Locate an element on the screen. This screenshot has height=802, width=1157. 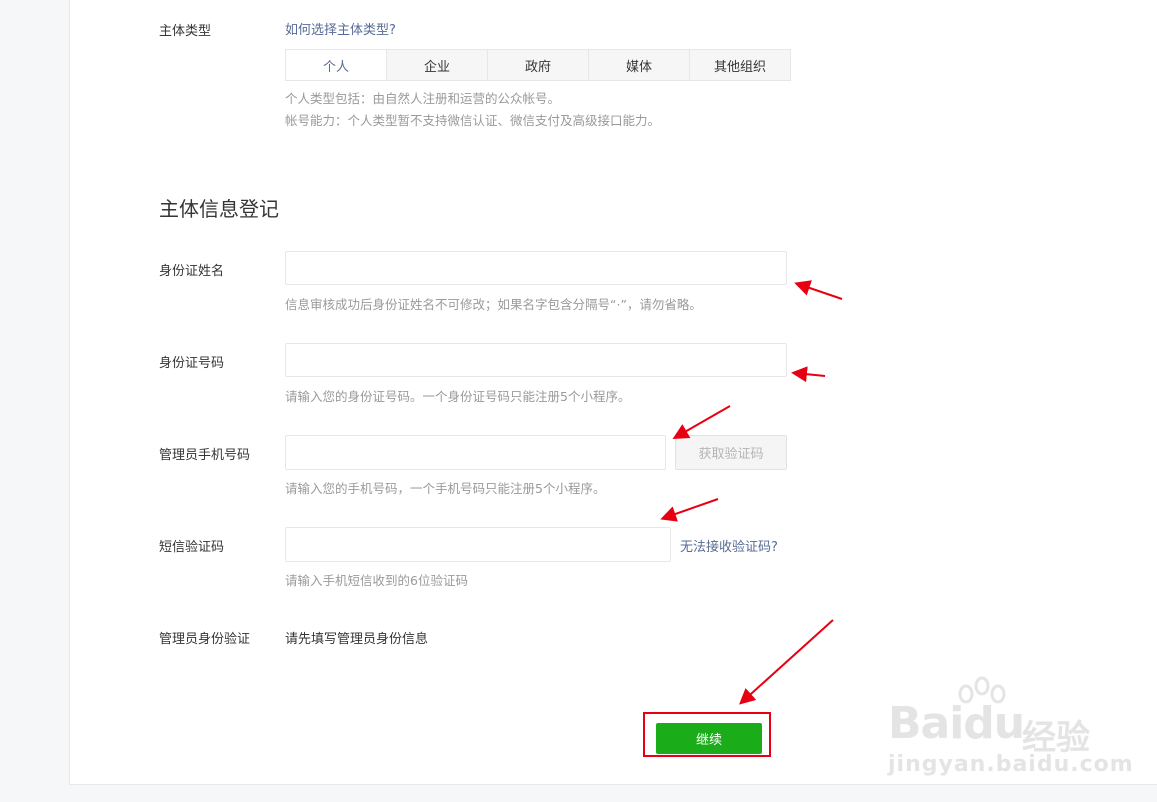
id-number-tip: 请输入您的身份证号码。一个身份证号码只能注册5个小程序。 is located at coordinates (458, 396).